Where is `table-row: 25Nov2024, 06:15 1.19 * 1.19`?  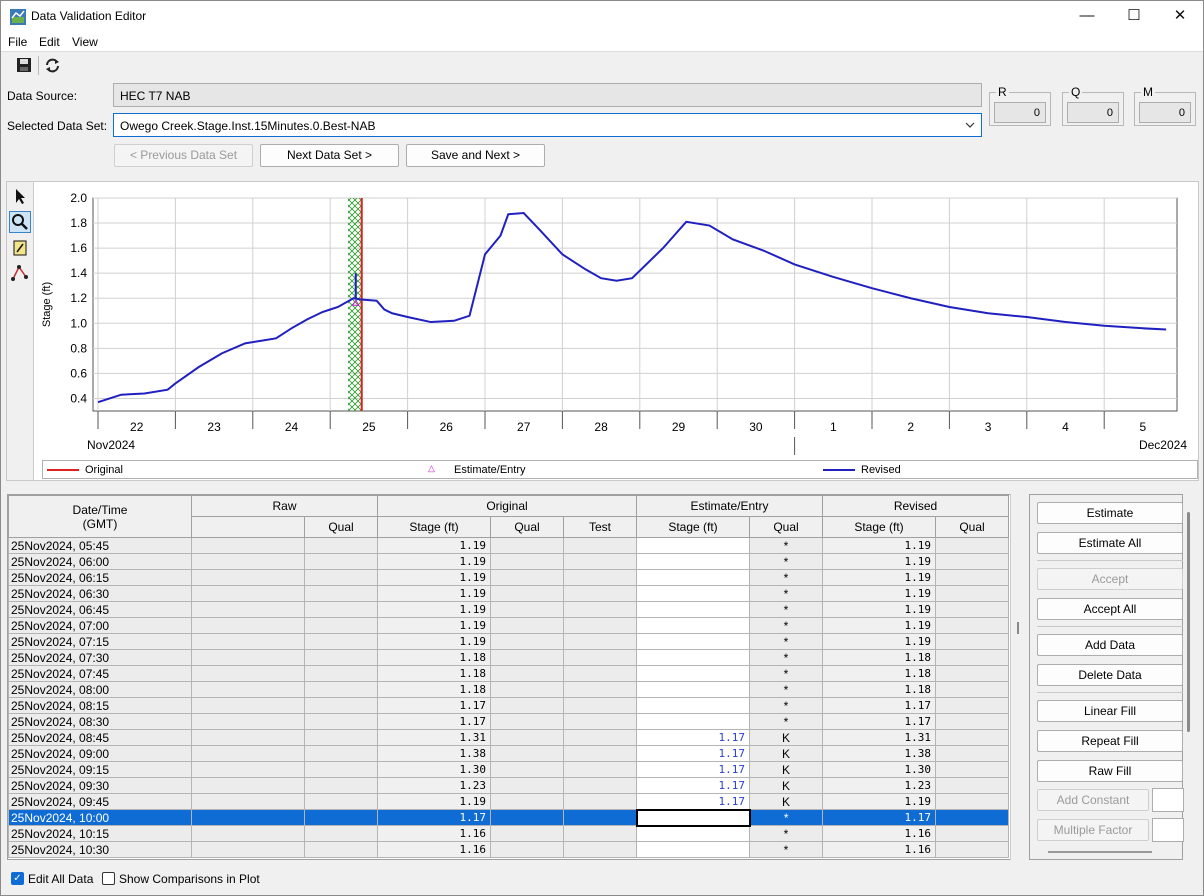
table-row: 25Nov2024, 06:15 1.19 * 1.19 is located at coordinates (508, 577).